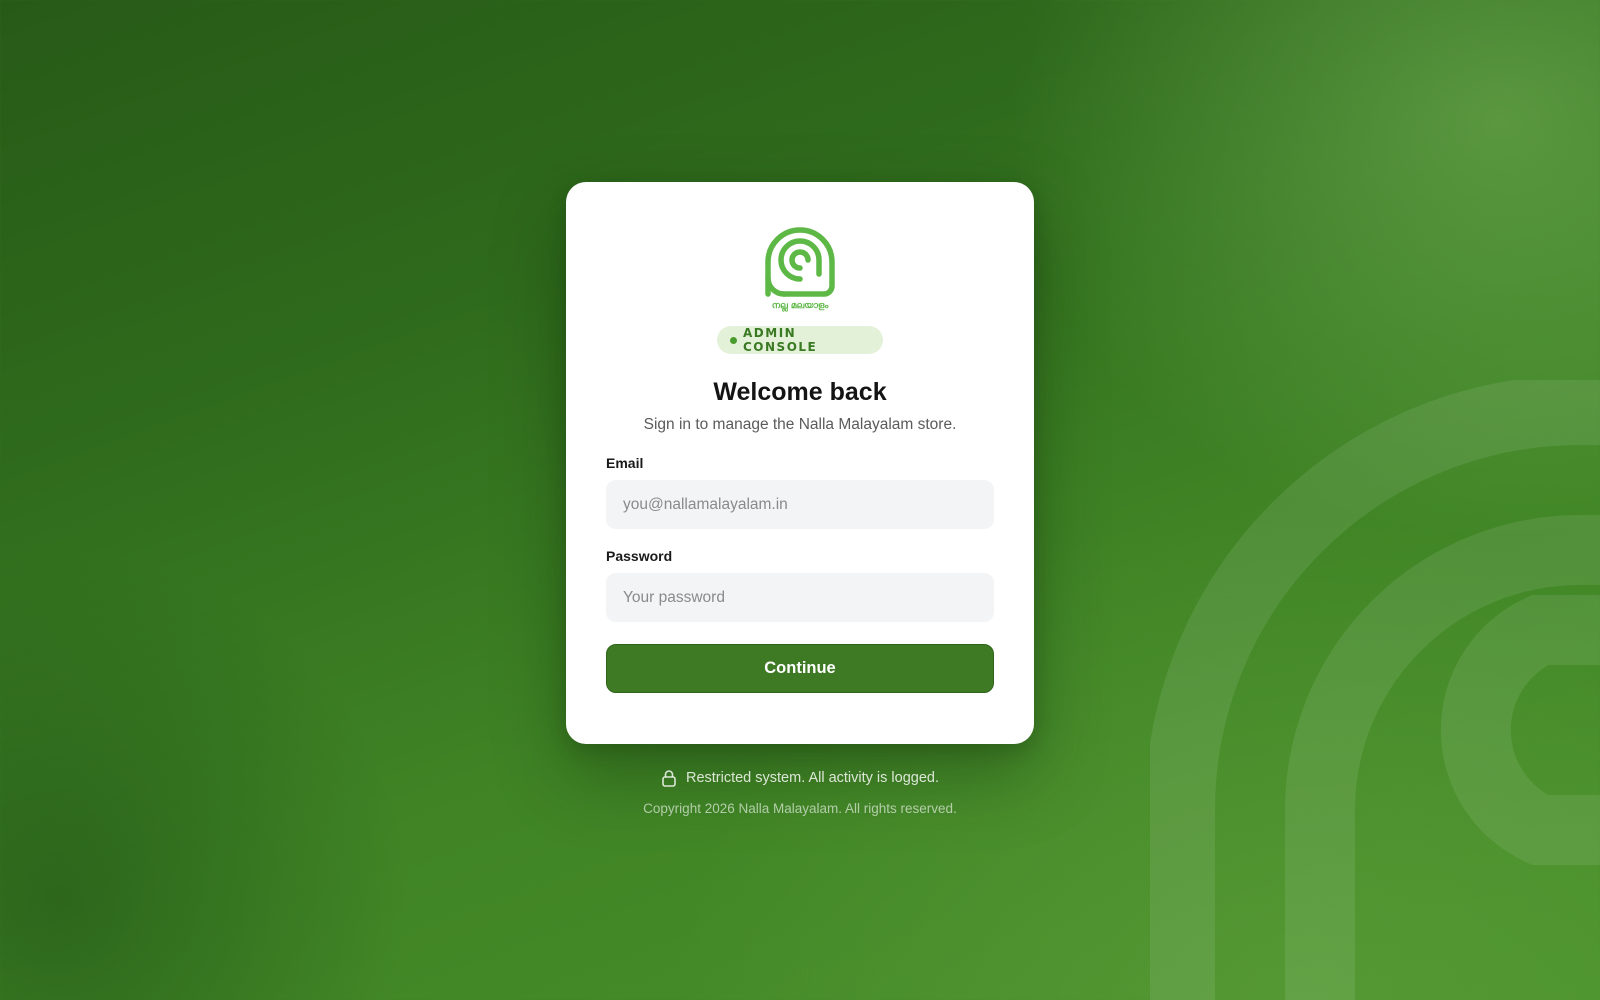 Image resolution: width=1600 pixels, height=1000 pixels. I want to click on email-field, so click(800, 504).